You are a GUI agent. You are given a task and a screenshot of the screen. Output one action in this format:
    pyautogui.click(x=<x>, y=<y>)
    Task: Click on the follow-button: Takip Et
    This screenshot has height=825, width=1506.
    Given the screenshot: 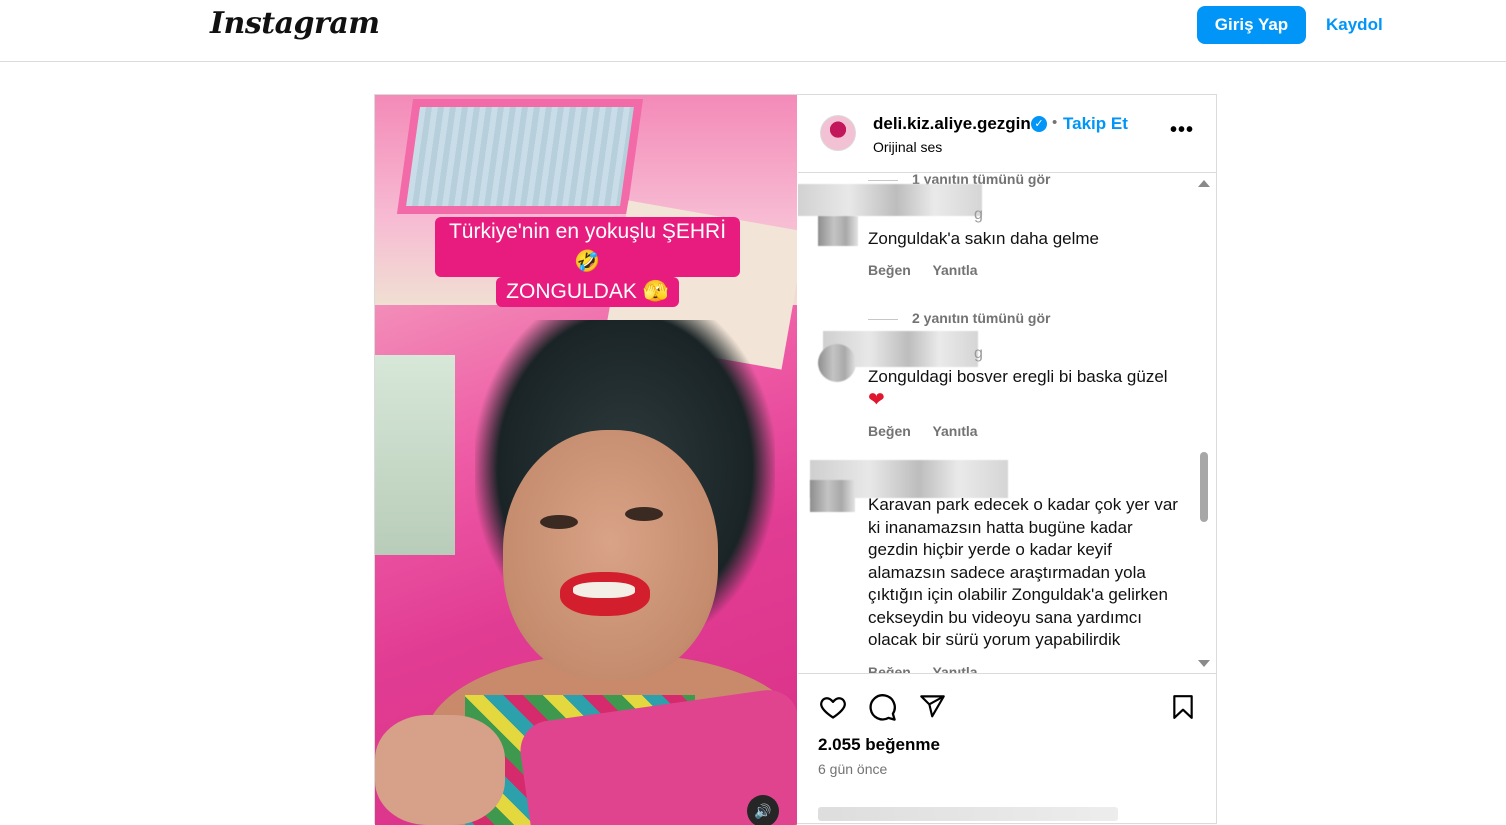 What is the action you would take?
    pyautogui.click(x=1095, y=124)
    